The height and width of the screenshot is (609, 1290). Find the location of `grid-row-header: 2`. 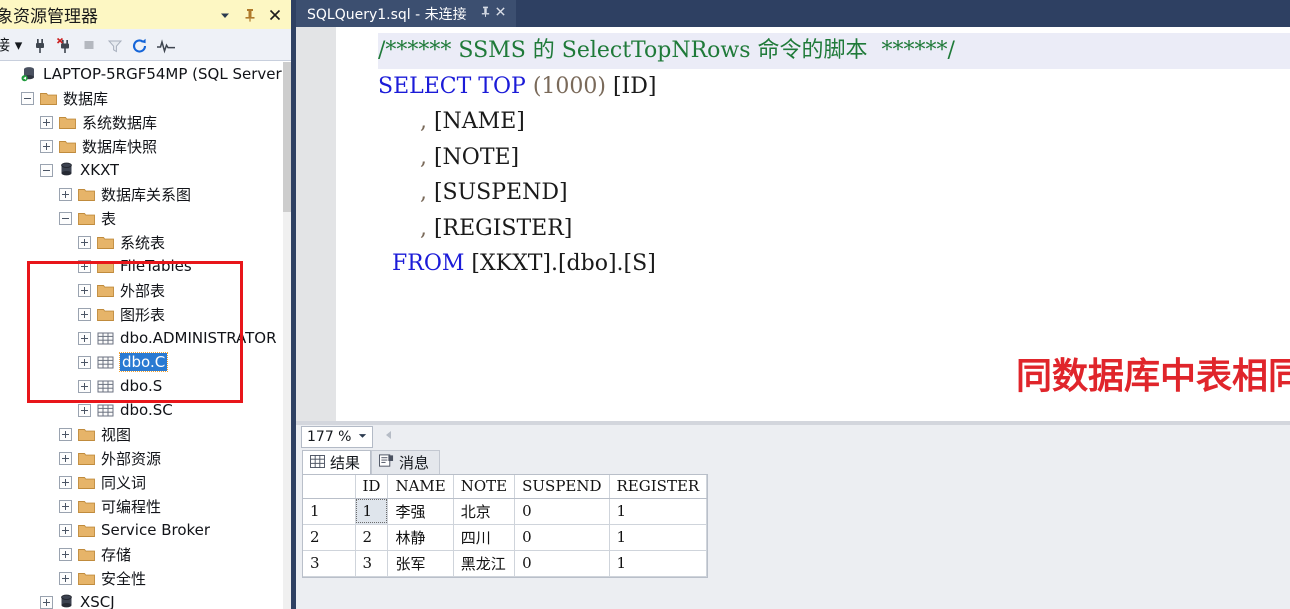

grid-row-header: 2 is located at coordinates (329, 537).